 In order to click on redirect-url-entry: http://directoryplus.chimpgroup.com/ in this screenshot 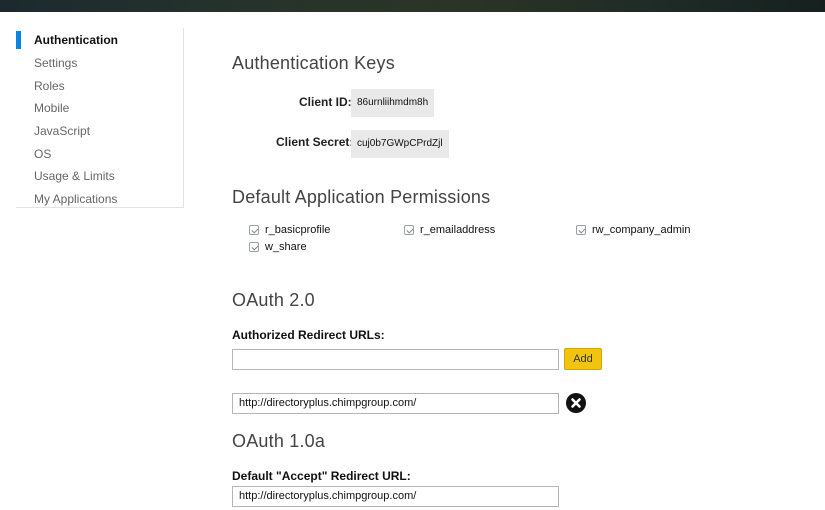, I will do `click(395, 403)`.